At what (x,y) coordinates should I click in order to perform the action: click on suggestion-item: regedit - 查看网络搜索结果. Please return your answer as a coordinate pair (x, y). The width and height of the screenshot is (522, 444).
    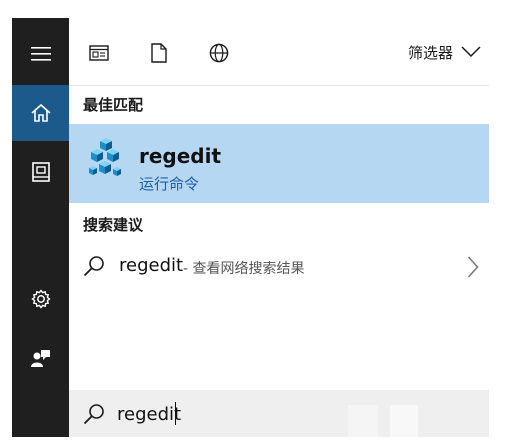
    Looking at the image, I should click on (279, 267).